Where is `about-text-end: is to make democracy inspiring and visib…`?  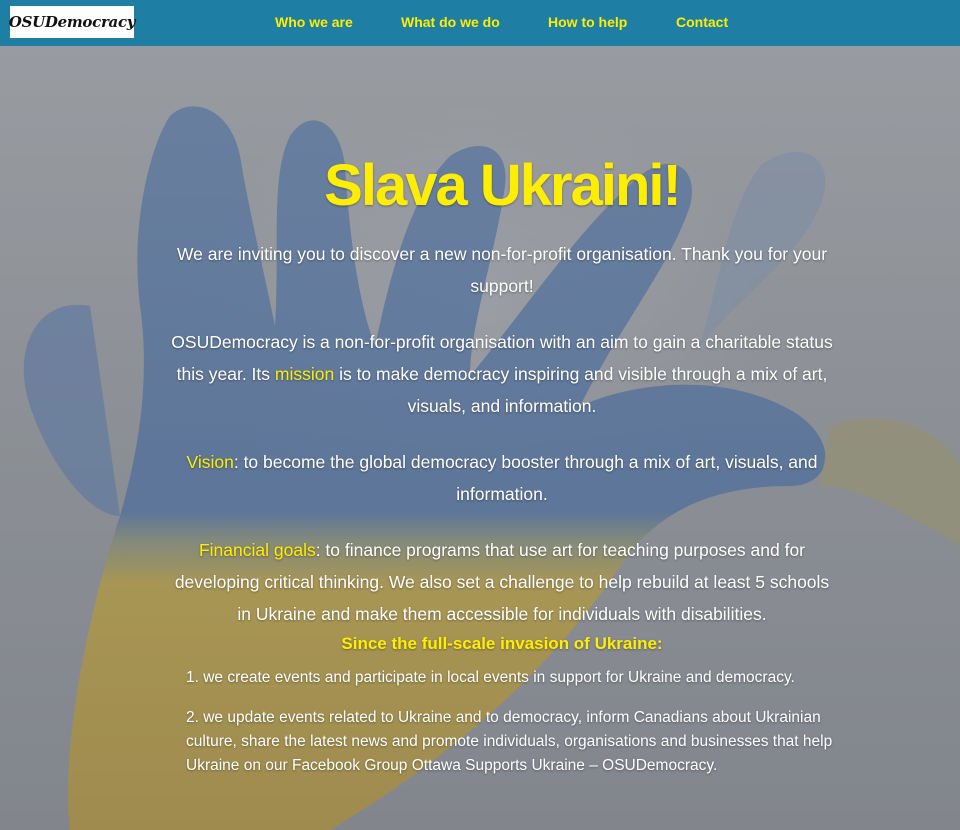
about-text-end: is to make democracy inspiring and visib… is located at coordinates (581, 390).